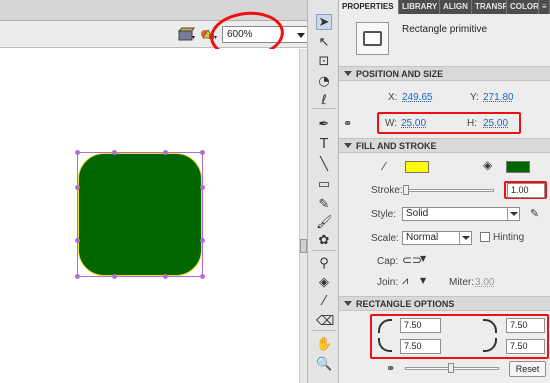  I want to click on miter-value: 3.00, so click(485, 282).